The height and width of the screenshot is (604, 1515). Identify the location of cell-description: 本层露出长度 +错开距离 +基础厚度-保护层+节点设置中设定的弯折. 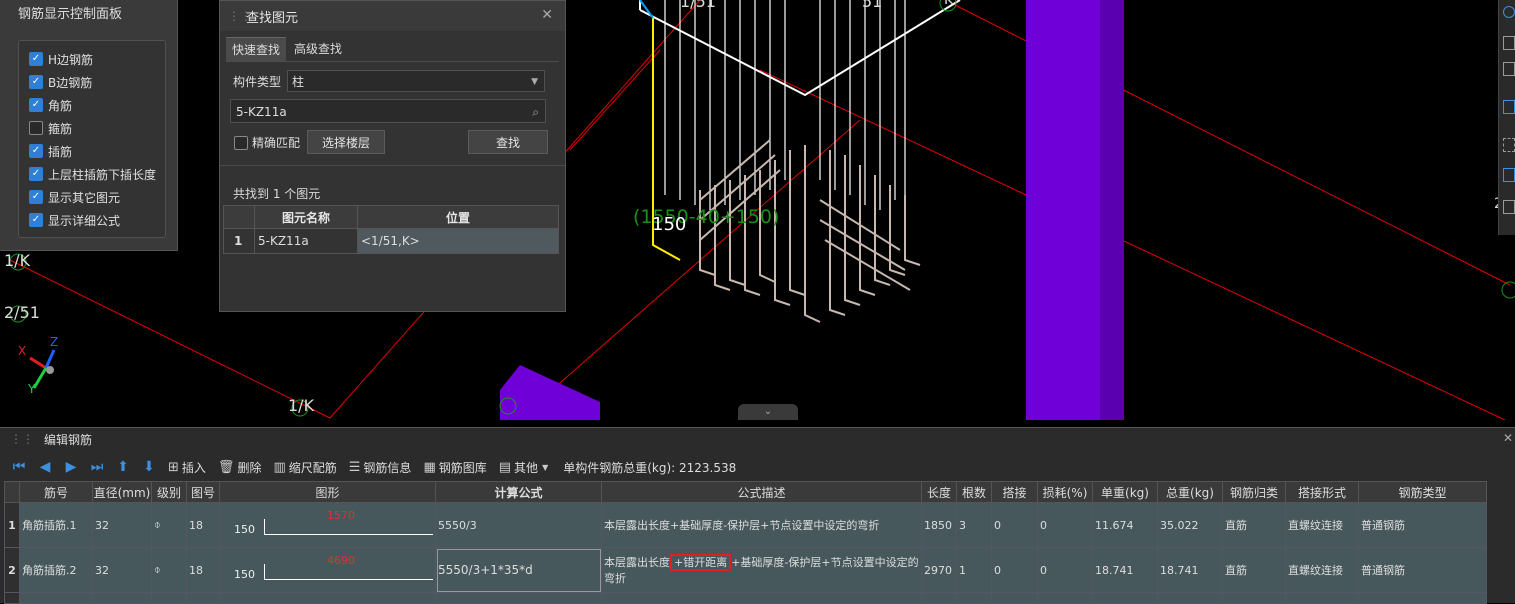
(761, 570).